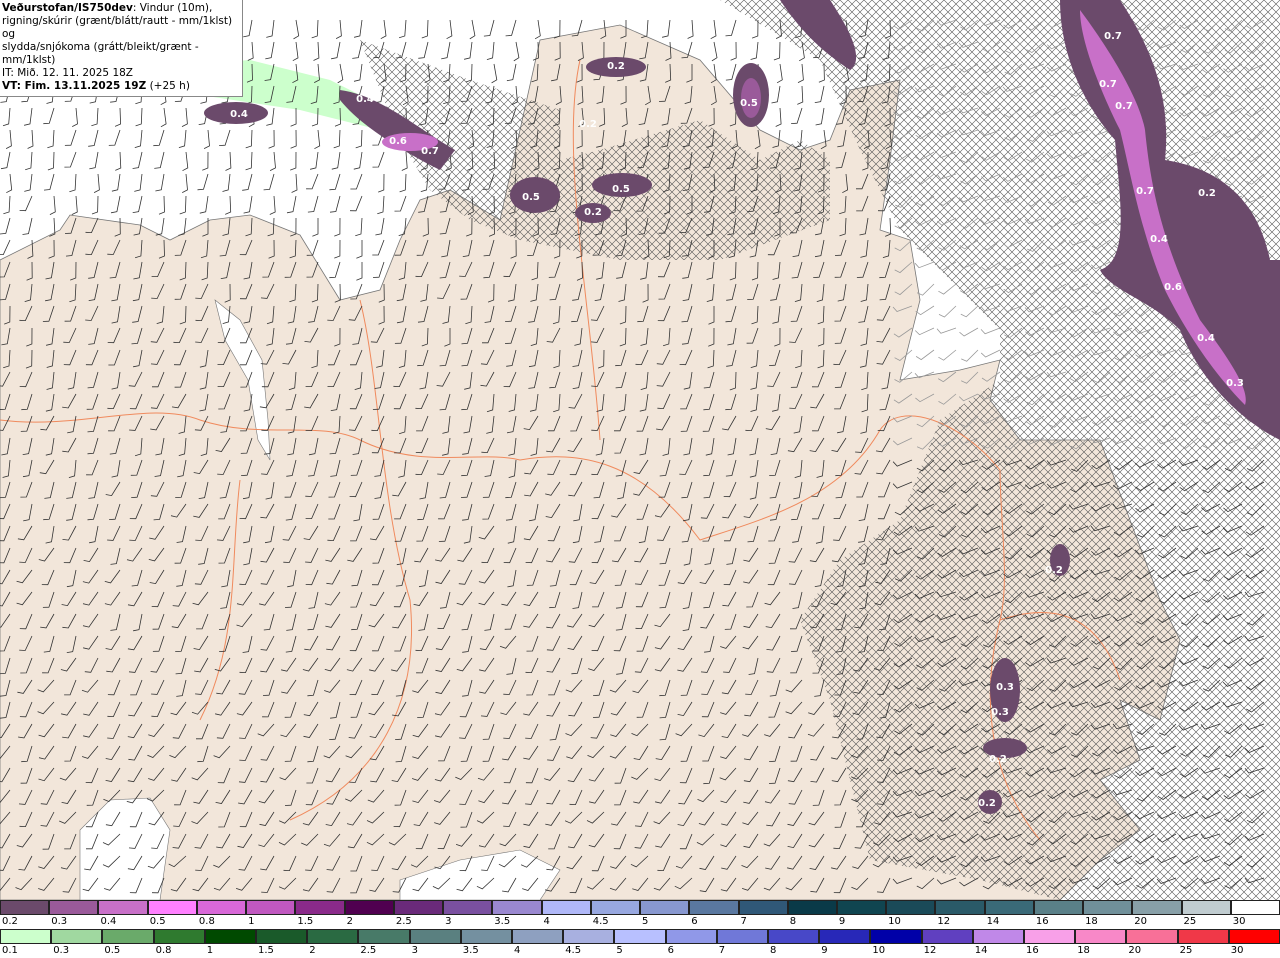 The width and height of the screenshot is (1280, 958). What do you see at coordinates (1042, 921) in the screenshot?
I see `legend-label: 16` at bounding box center [1042, 921].